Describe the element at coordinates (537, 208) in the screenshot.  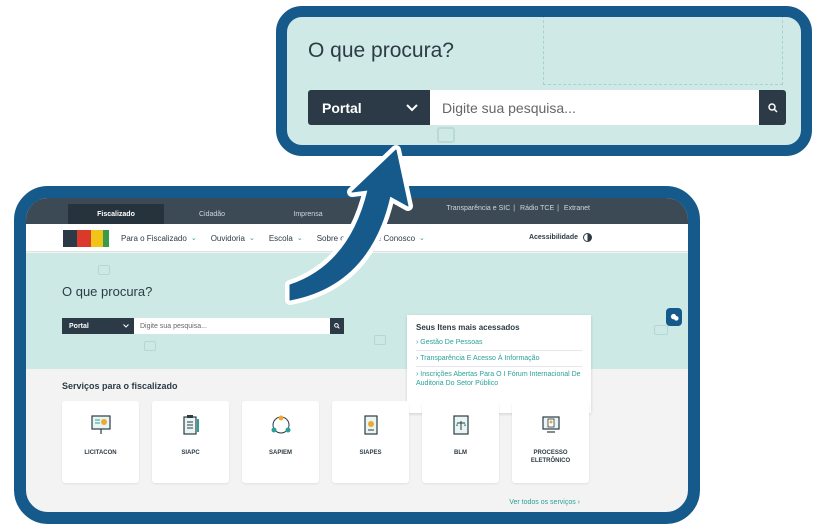
I see `link-radio: Rádio TCE` at that location.